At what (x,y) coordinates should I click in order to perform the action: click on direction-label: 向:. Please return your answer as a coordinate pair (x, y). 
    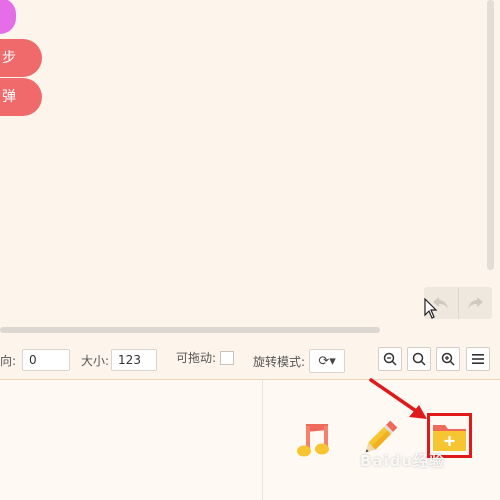
    Looking at the image, I should click on (8, 360).